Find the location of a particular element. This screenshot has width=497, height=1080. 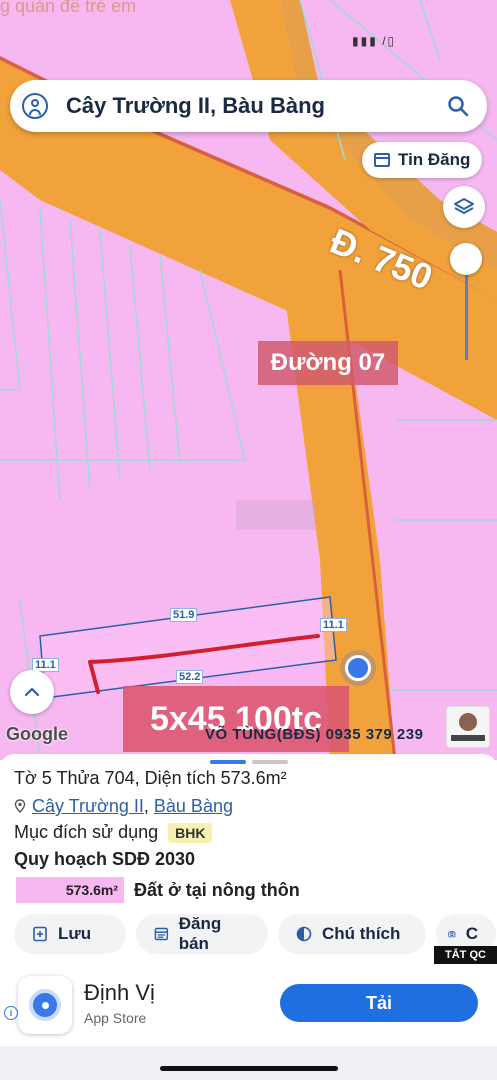

save-label: Lưu is located at coordinates (75, 933).